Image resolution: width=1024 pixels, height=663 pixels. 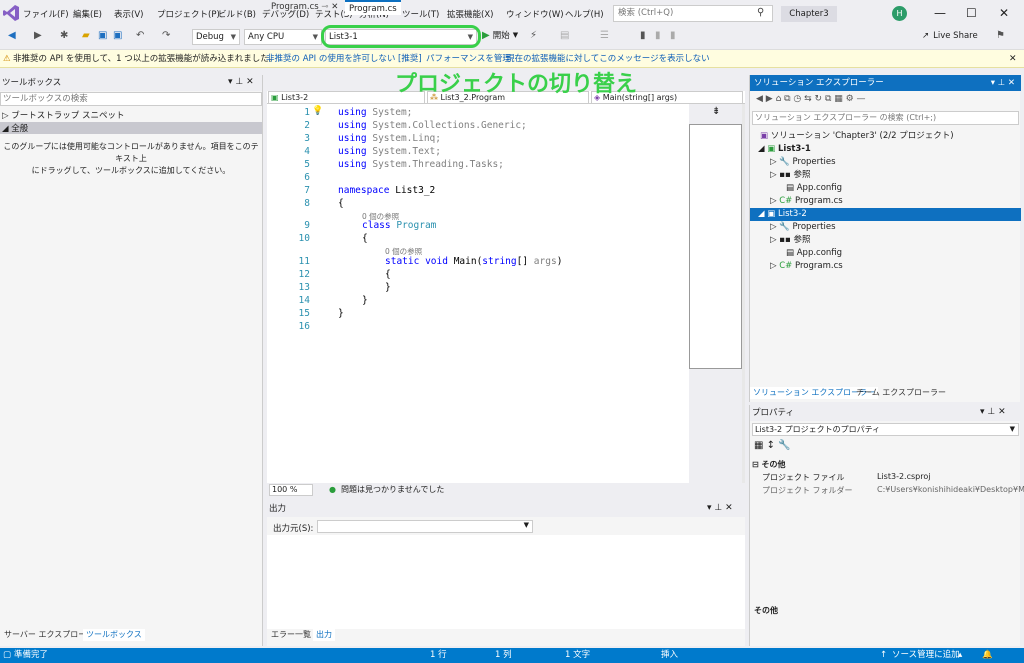 What do you see at coordinates (584, 14) in the screenshot?
I see `menu-help: ヘルプ(H)` at bounding box center [584, 14].